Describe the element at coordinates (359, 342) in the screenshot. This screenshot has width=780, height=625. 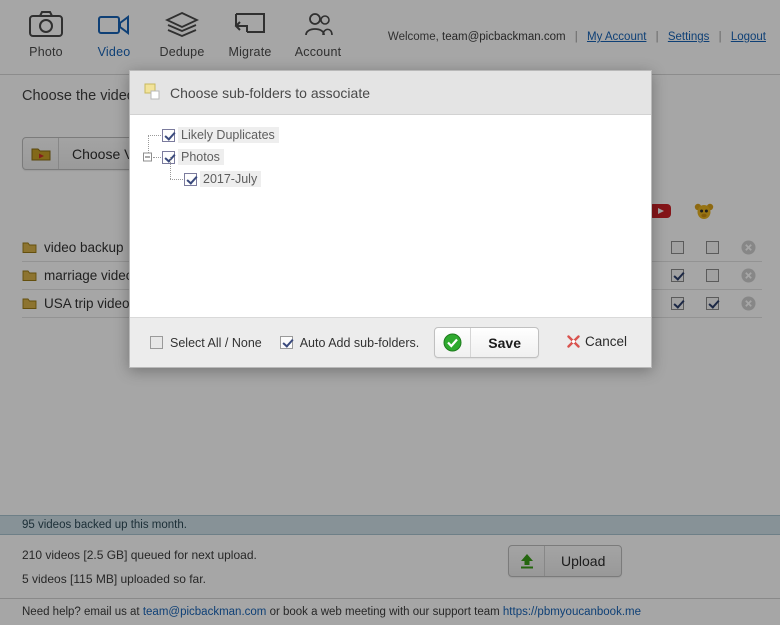
I see `auto-add-label: Auto Add sub-folders.` at that location.